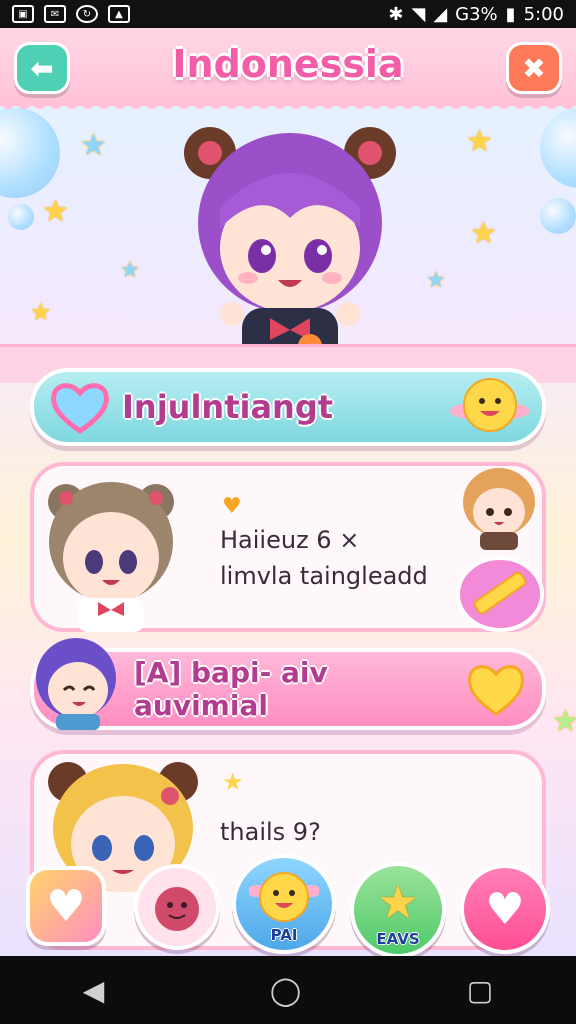 Image resolution: width=576 pixels, height=1024 pixels. I want to click on bapi-button: [A] bapi- aiv auvimial, so click(288, 684).